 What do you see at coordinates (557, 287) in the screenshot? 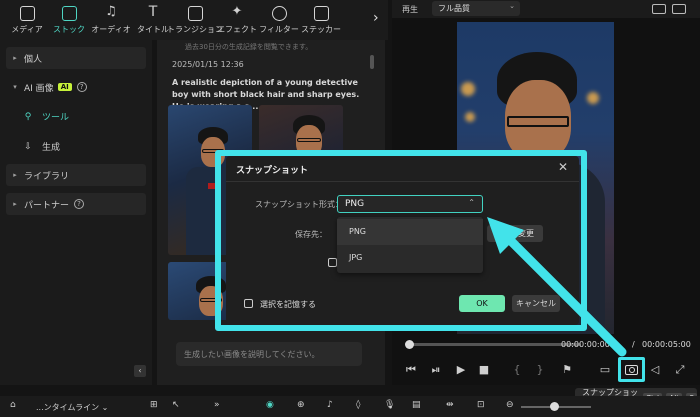
I see `annotation-arrow` at bounding box center [557, 287].